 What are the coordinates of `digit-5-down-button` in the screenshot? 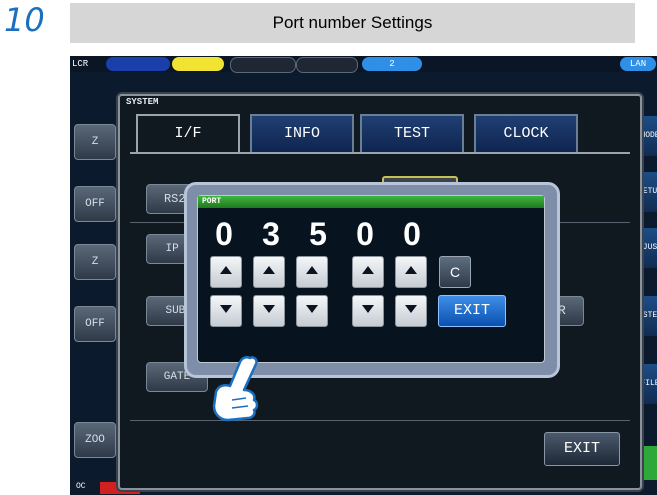 It's located at (411, 311).